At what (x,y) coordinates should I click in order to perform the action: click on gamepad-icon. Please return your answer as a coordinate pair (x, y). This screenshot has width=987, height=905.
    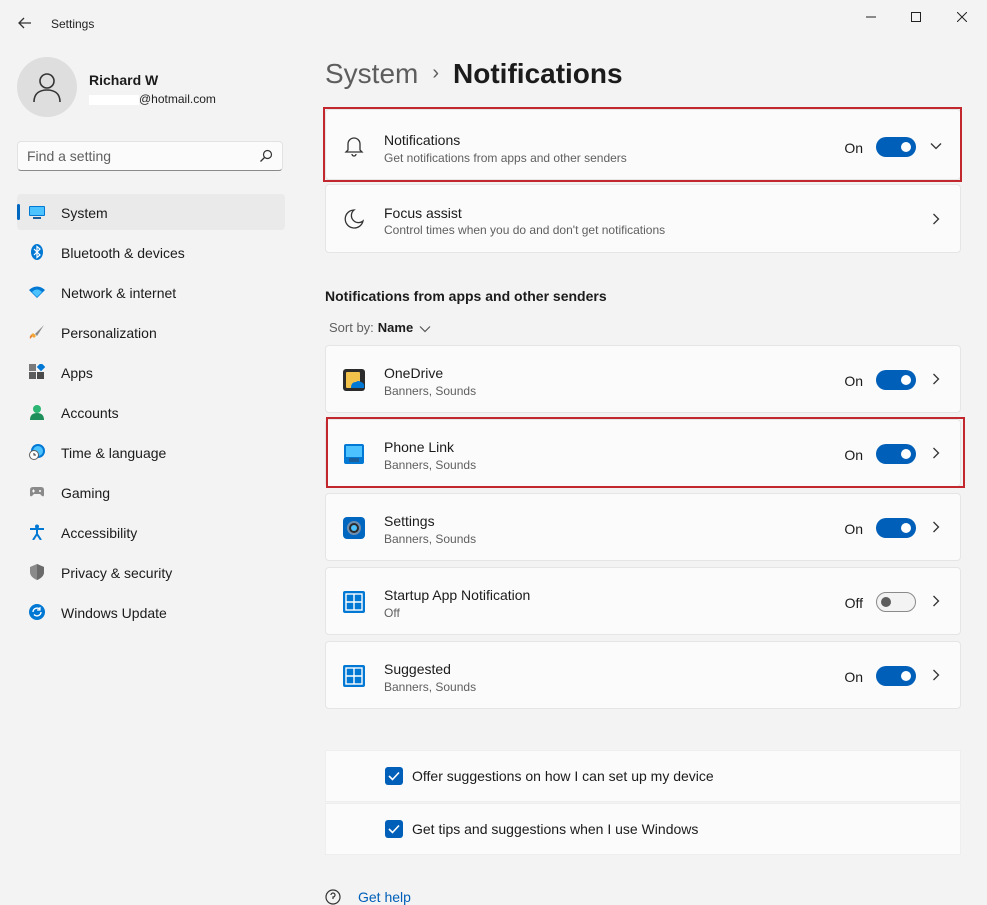
    Looking at the image, I should click on (37, 492).